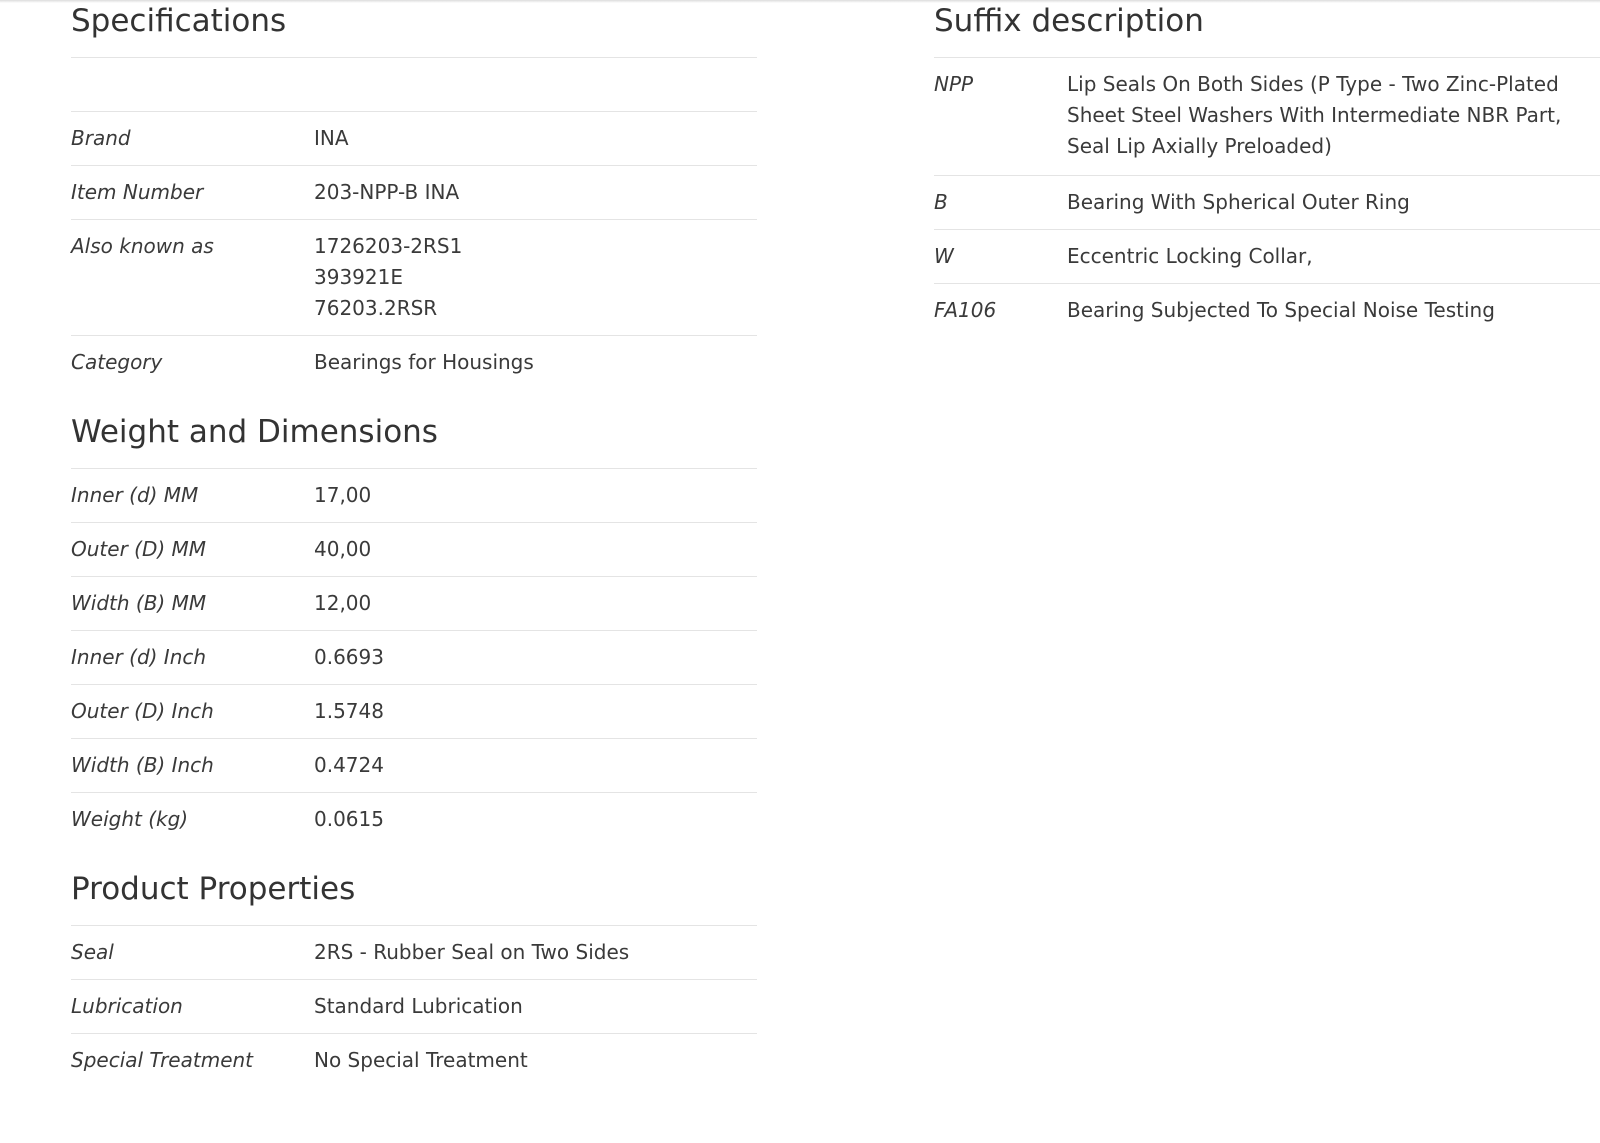  I want to click on prop-label-lubrication: Lubrication, so click(192, 1006).